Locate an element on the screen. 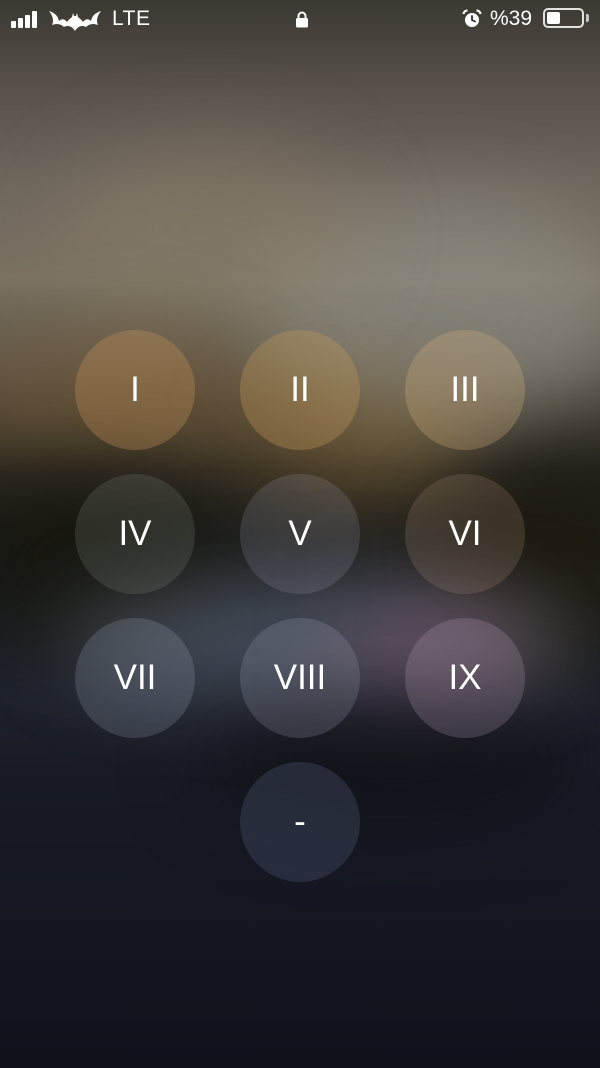 The height and width of the screenshot is (1068, 600). key-8: VIII is located at coordinates (300, 678).